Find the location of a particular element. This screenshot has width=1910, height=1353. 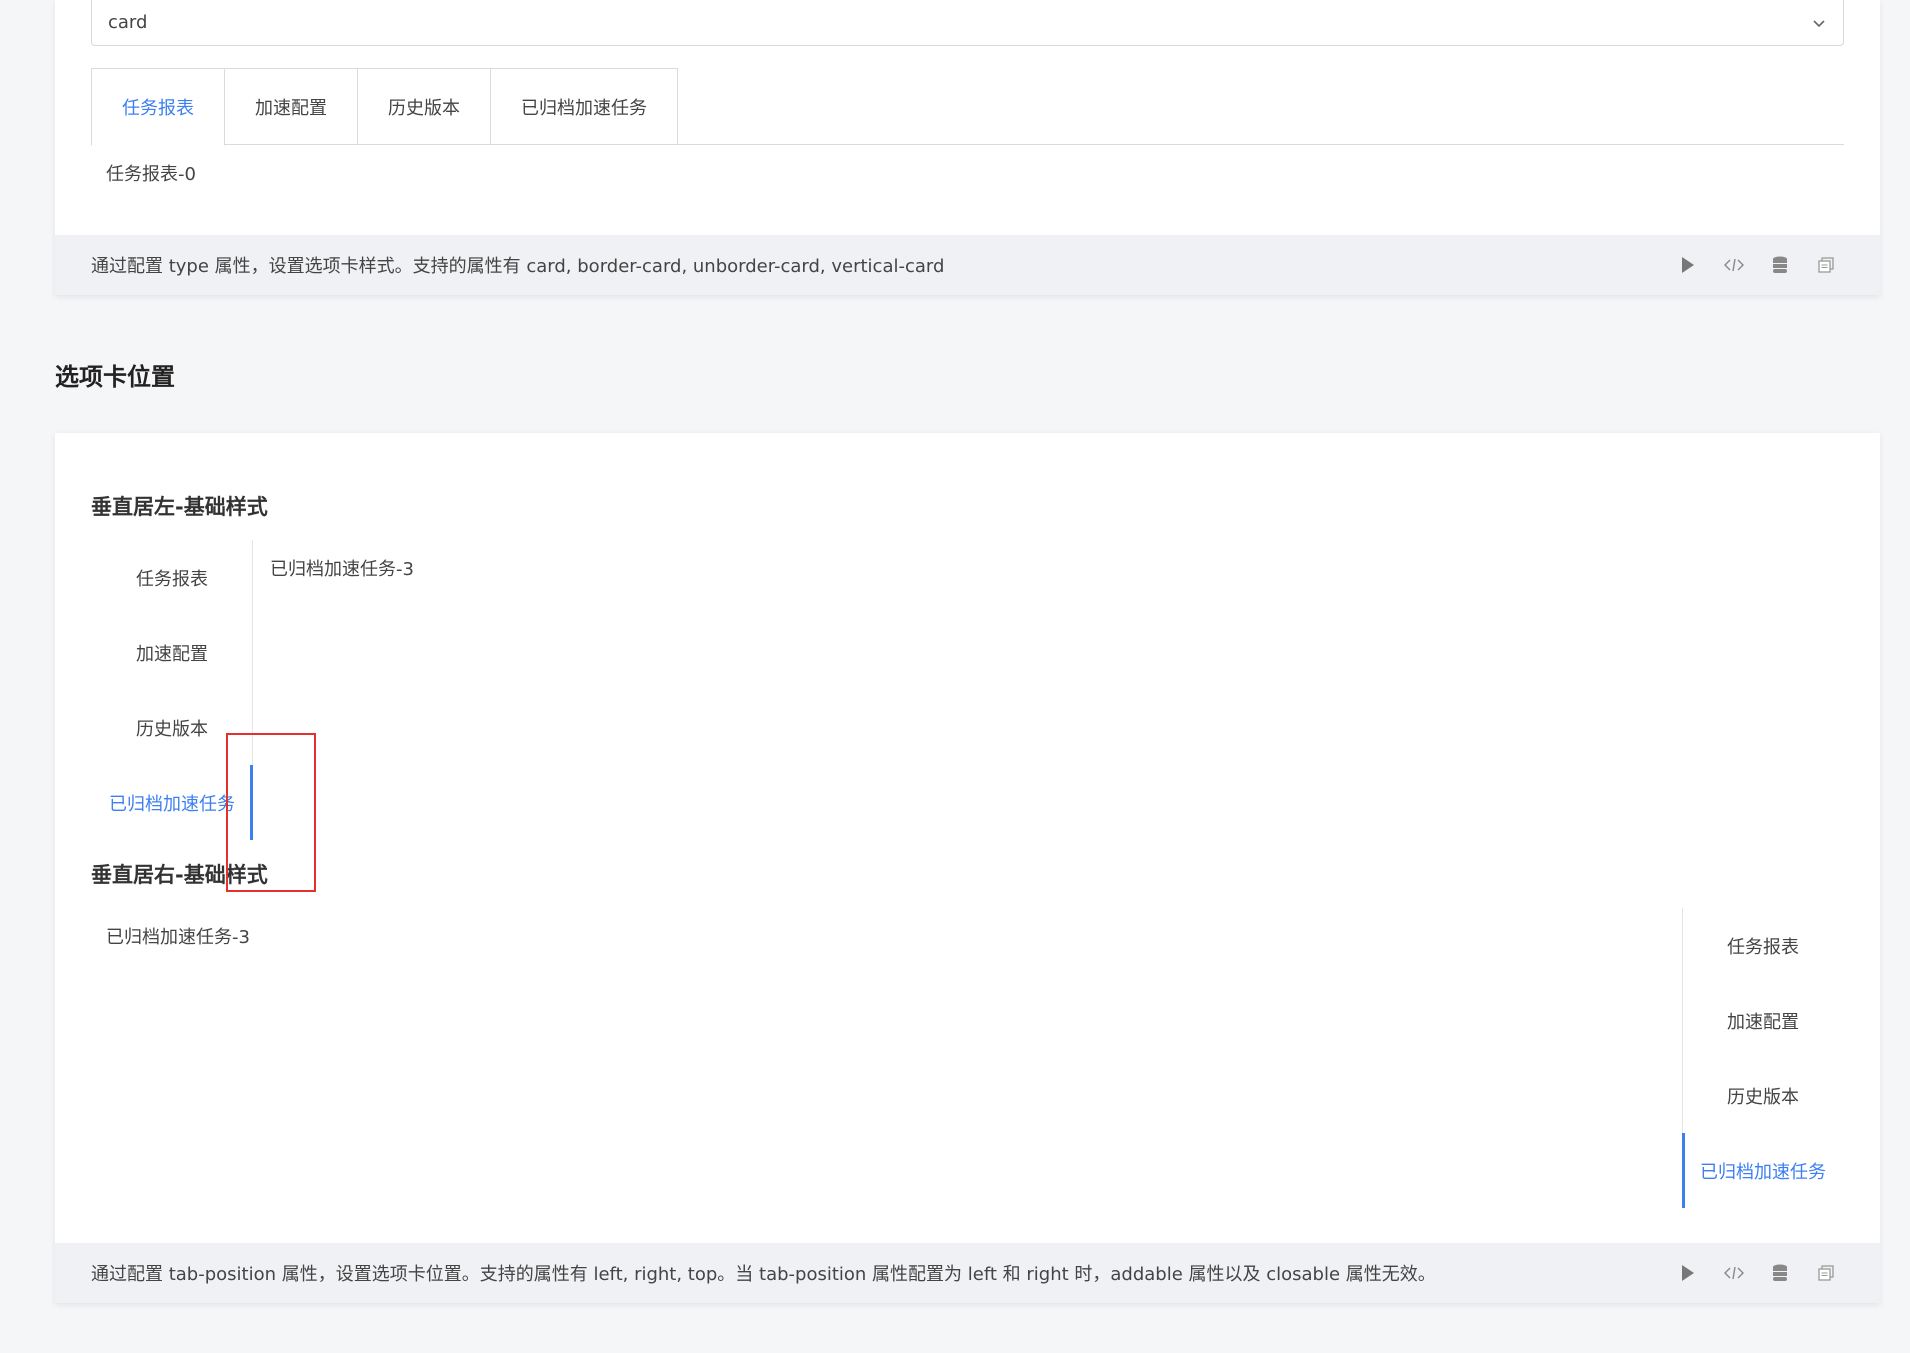

tab-panel-content: 任务报表-0 is located at coordinates (151, 174).